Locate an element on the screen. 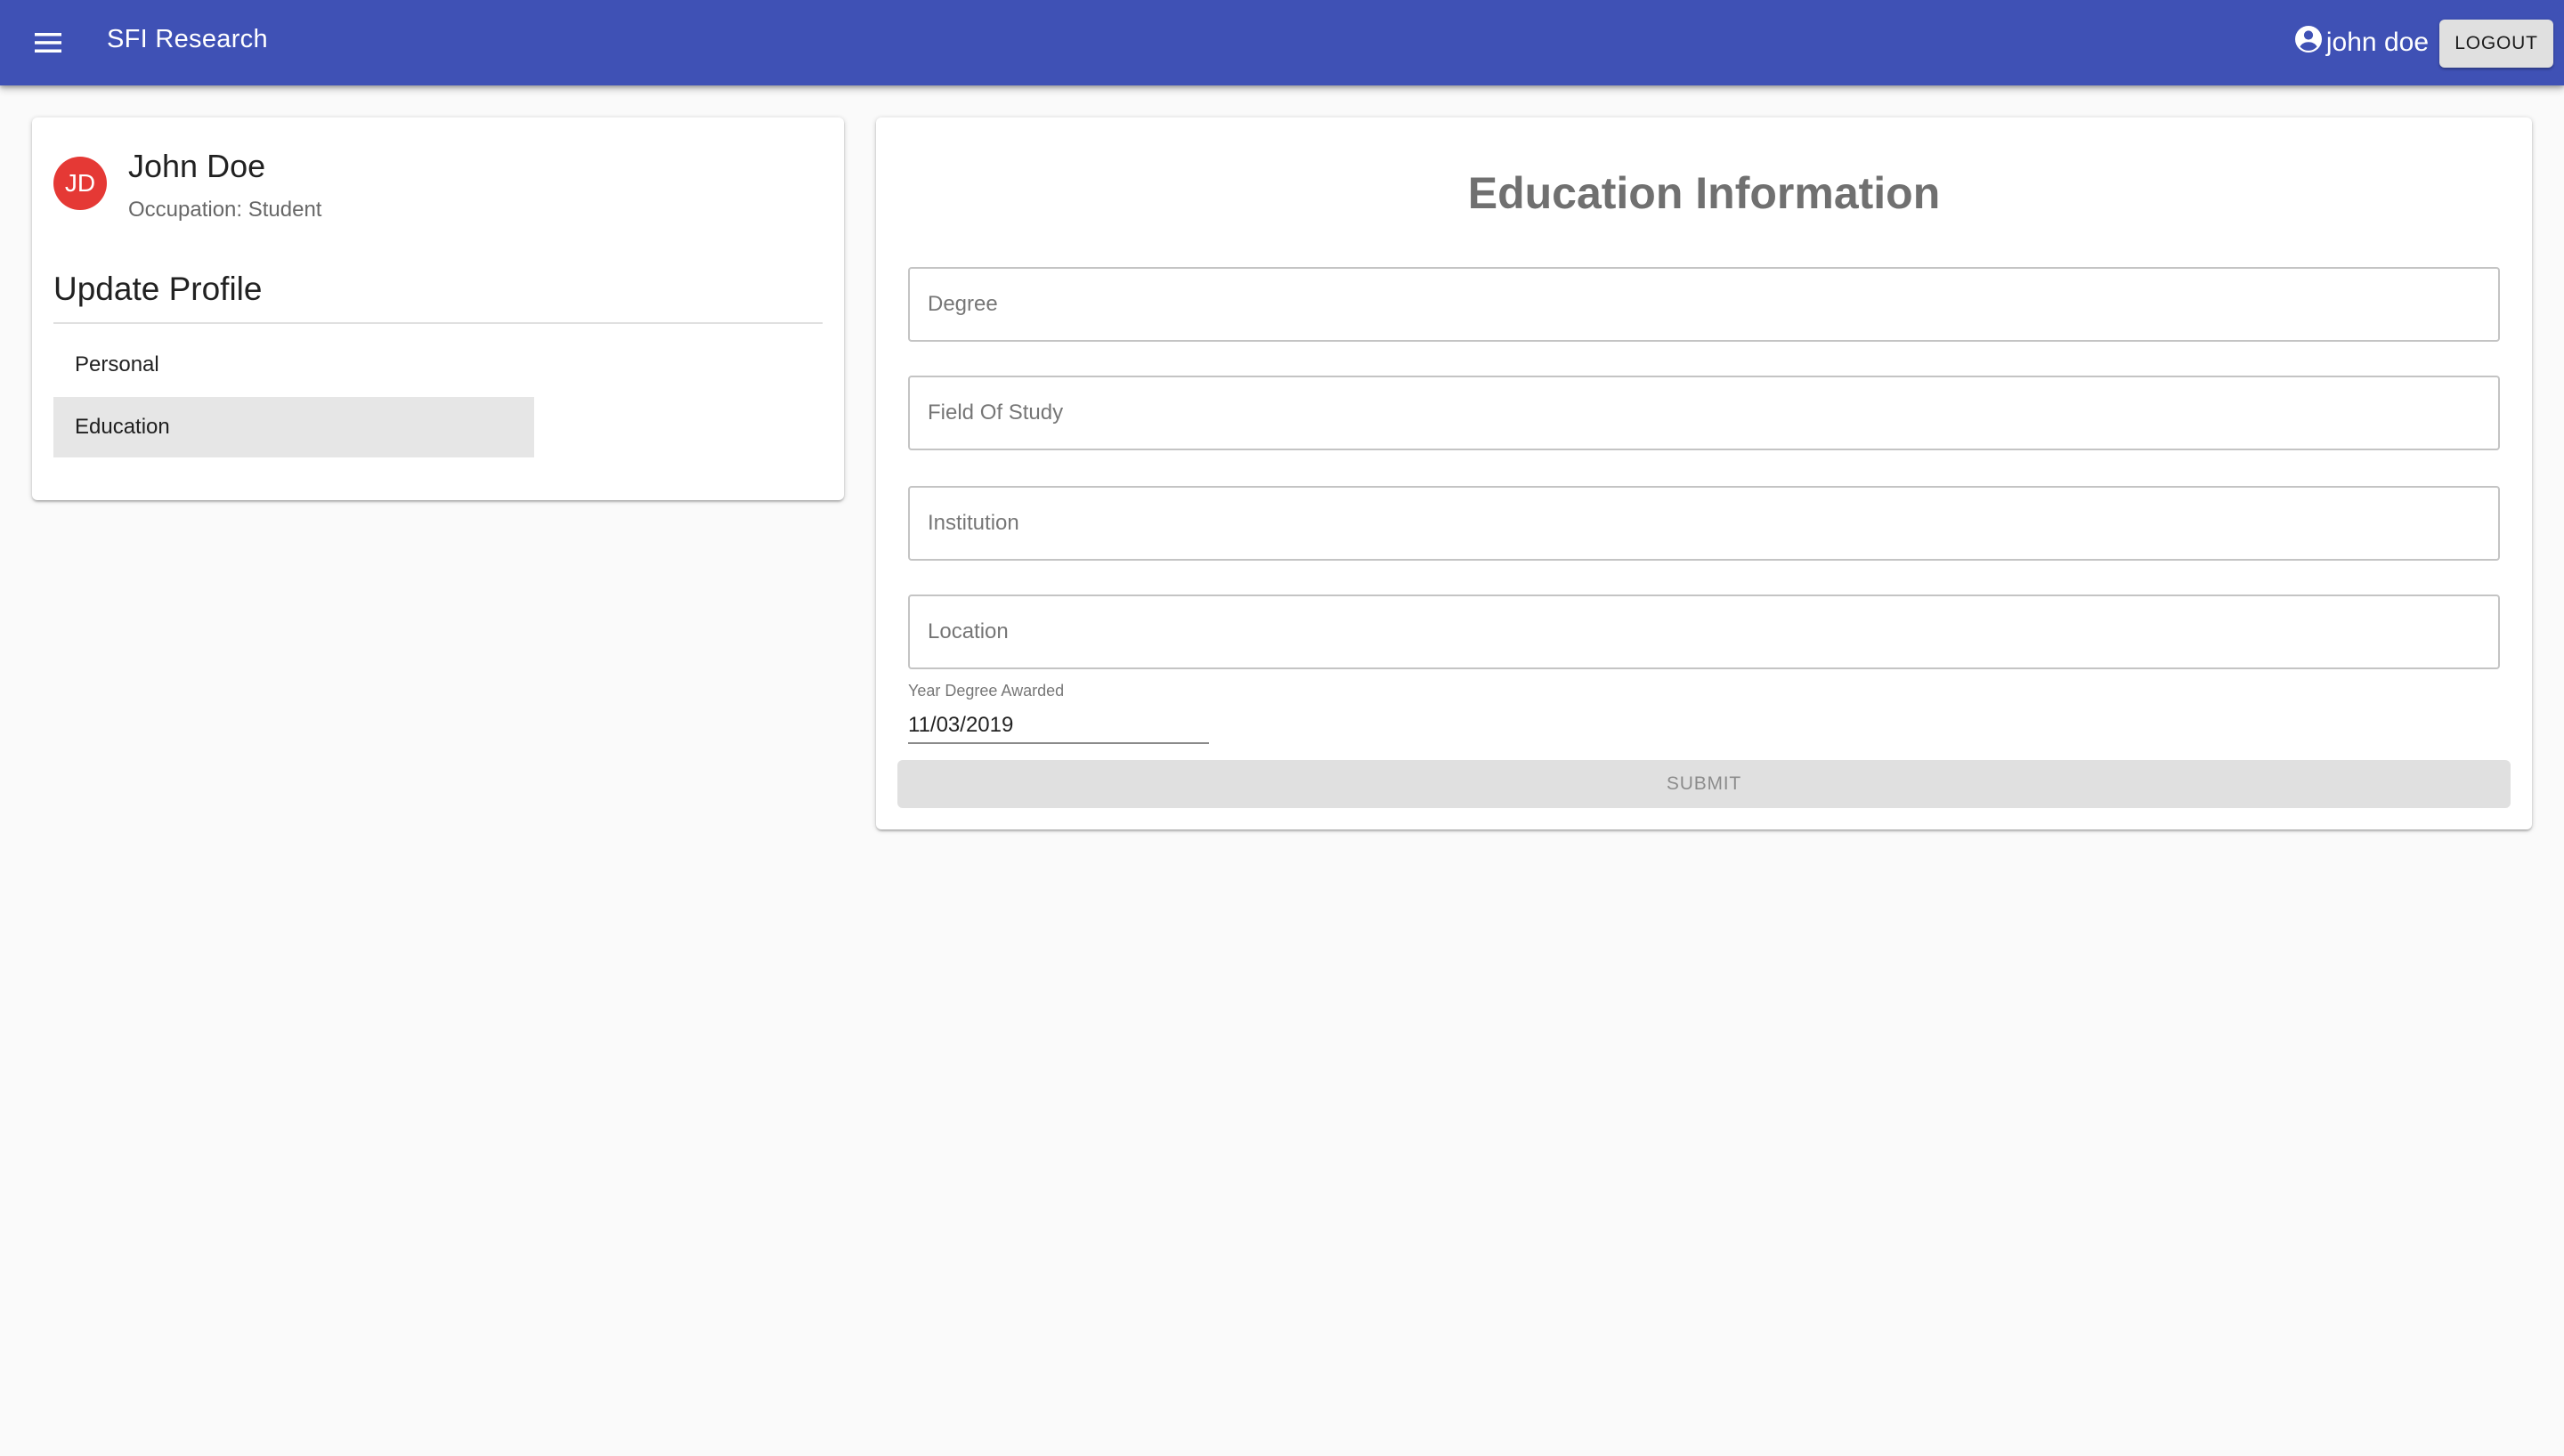 The image size is (2564, 1456). logout-button: LOGOUT is located at coordinates (2496, 44).